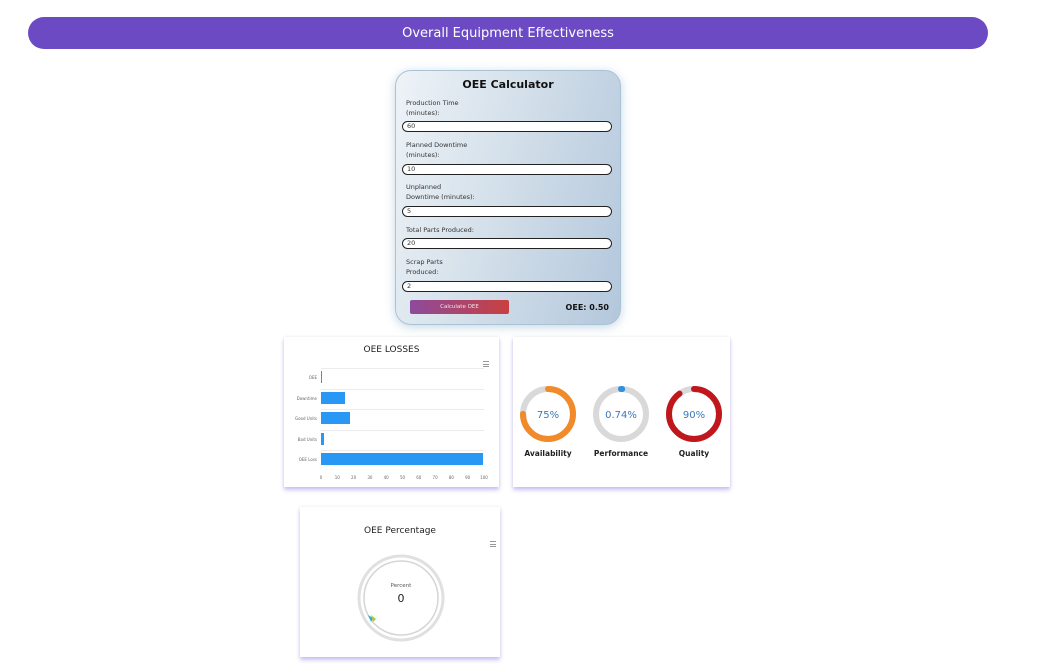 The image size is (1059, 672). I want to click on page-title: Overall Equipment Effectiveness, so click(508, 33).